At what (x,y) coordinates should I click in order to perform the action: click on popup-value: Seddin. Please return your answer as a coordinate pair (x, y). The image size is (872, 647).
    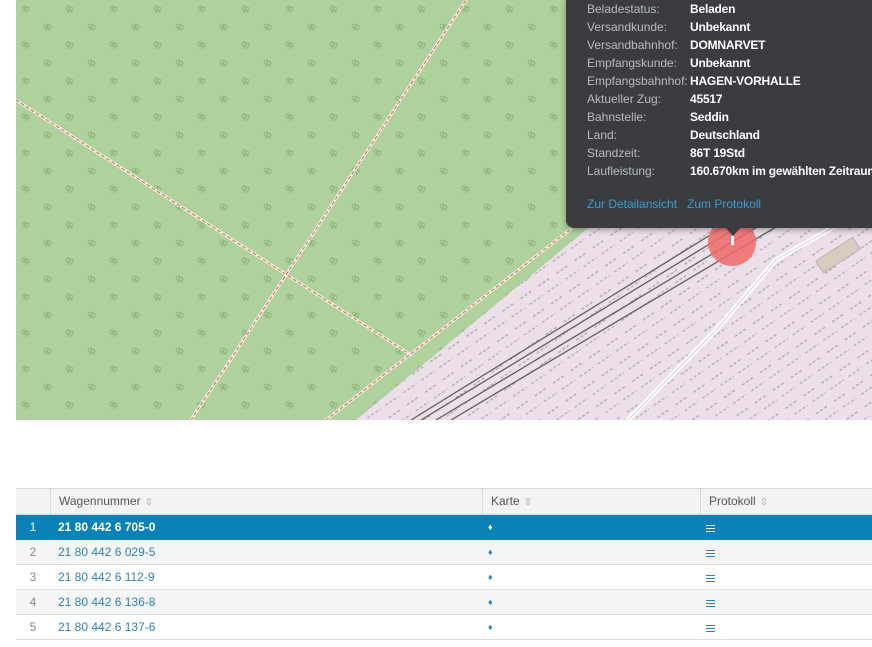
    Looking at the image, I should click on (709, 117).